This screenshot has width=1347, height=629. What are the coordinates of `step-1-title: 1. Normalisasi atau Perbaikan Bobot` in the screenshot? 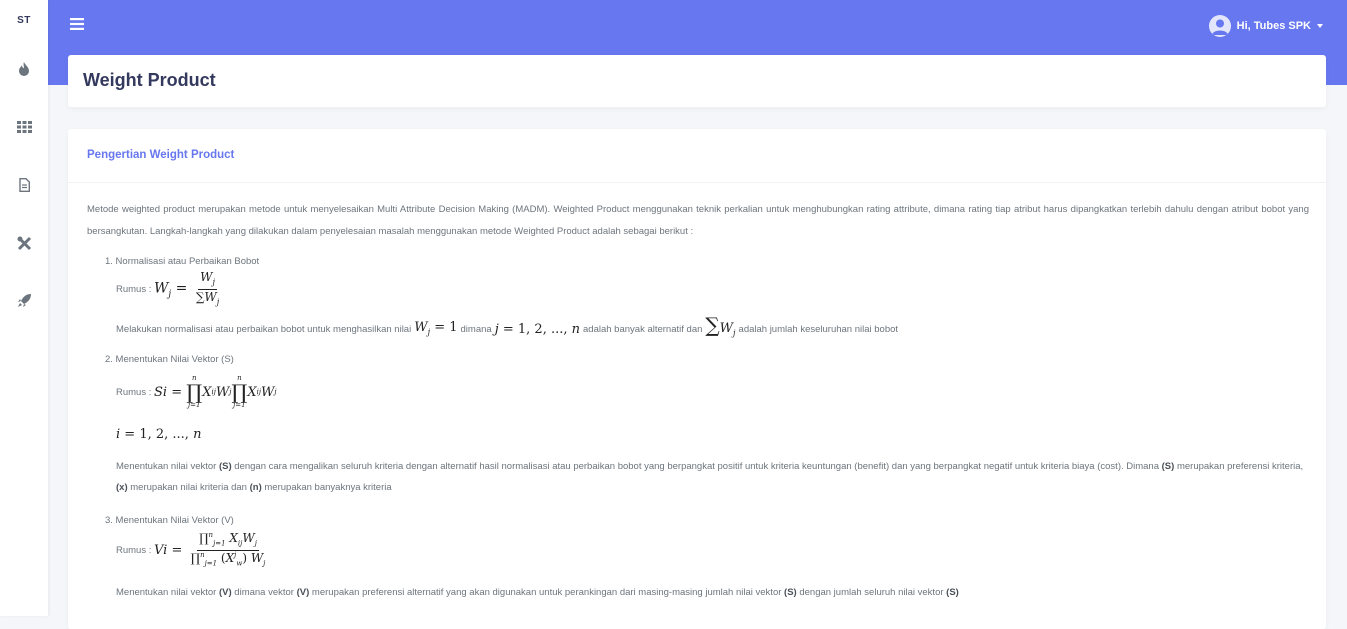 It's located at (182, 261).